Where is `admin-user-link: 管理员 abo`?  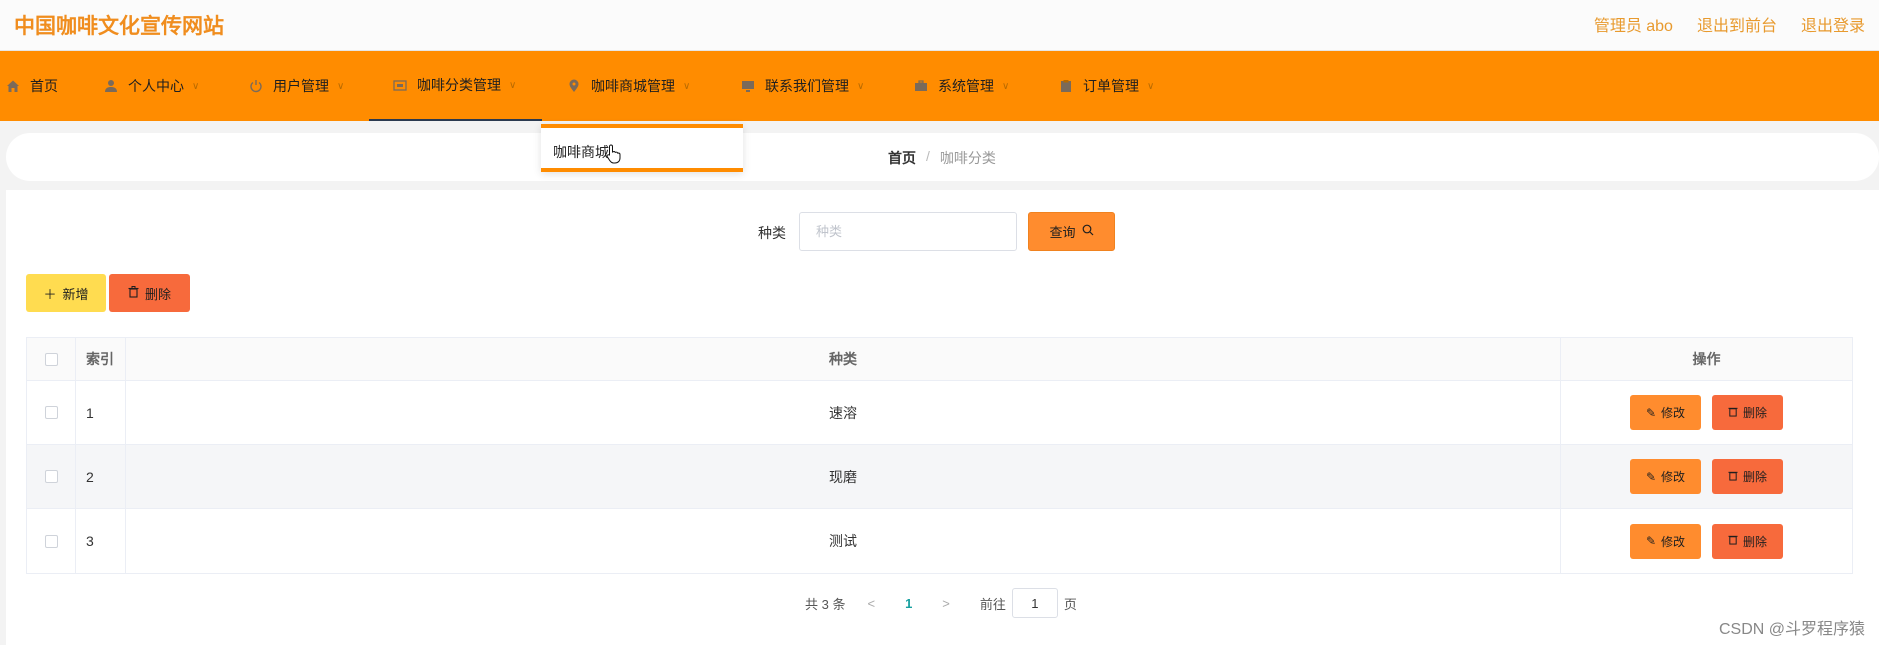
admin-user-link: 管理员 abo is located at coordinates (1633, 24).